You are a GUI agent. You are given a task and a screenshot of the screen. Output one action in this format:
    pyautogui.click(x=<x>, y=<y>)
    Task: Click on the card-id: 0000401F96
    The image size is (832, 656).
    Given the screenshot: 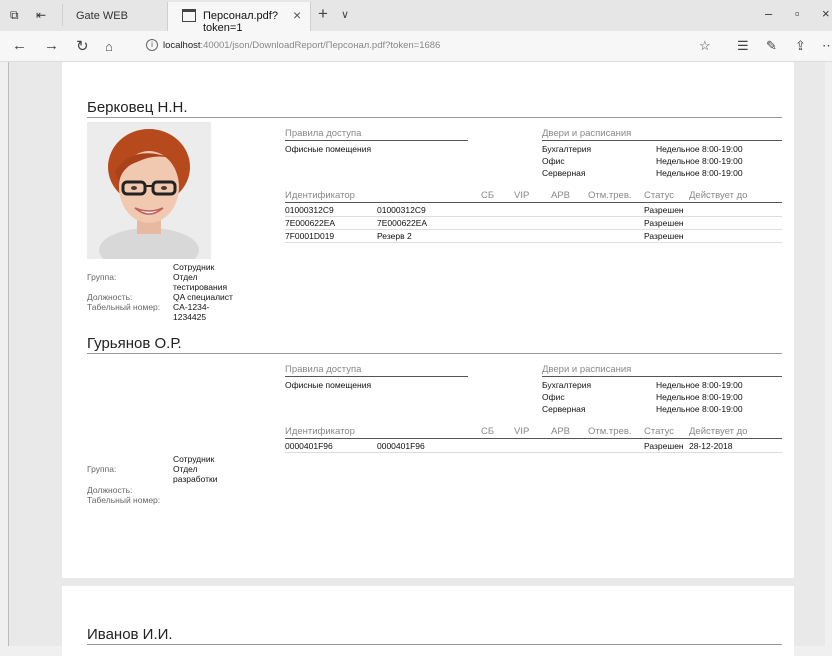 What is the action you would take?
    pyautogui.click(x=309, y=446)
    